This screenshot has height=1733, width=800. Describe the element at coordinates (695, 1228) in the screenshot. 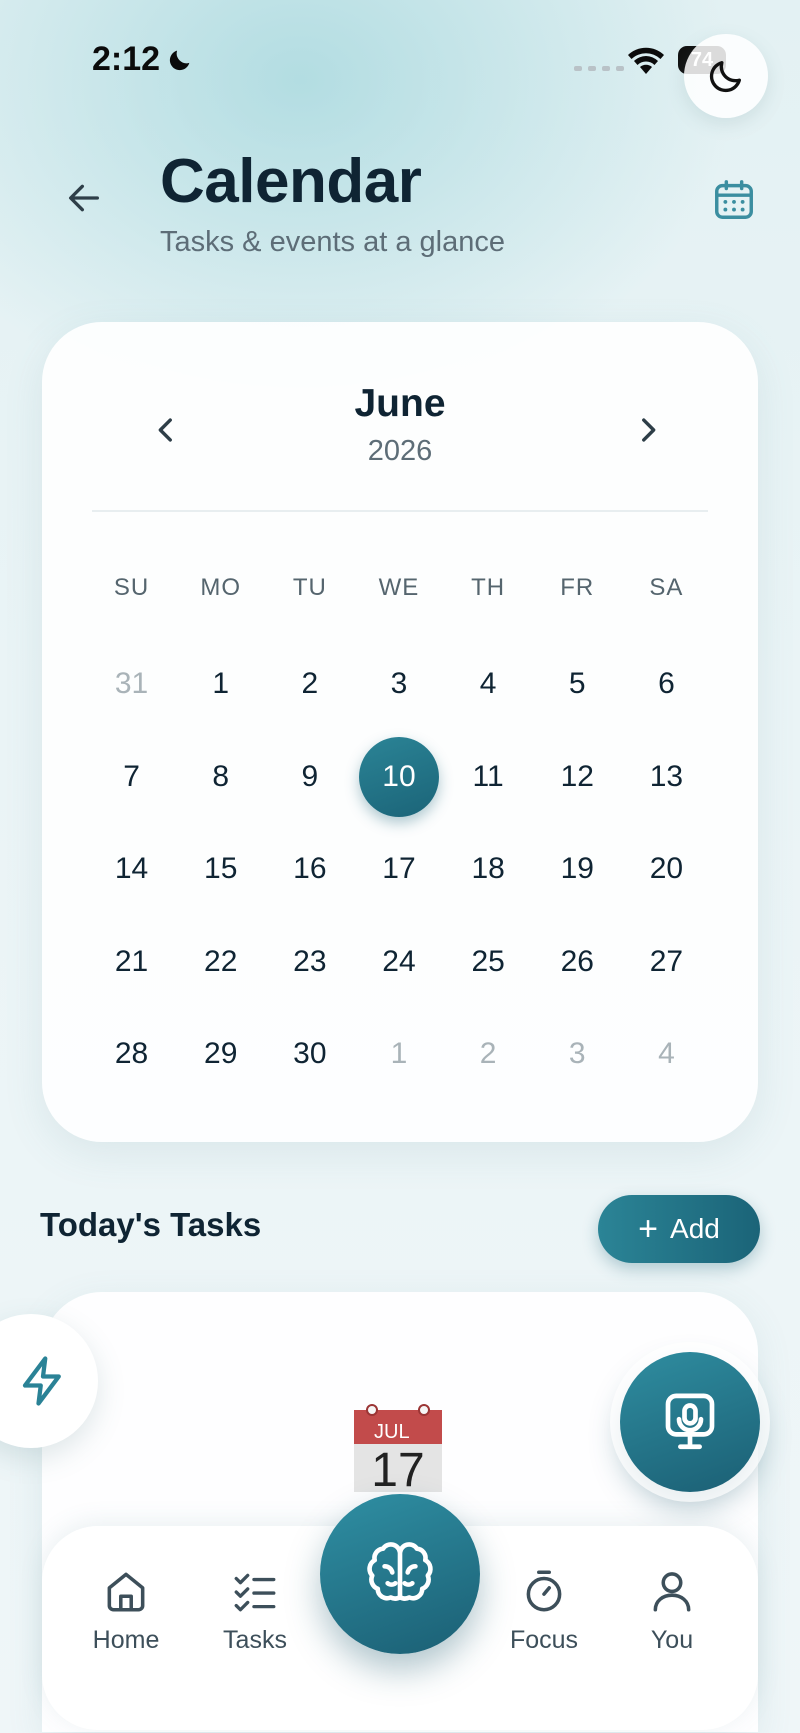

I see `add-task-label: Add` at that location.